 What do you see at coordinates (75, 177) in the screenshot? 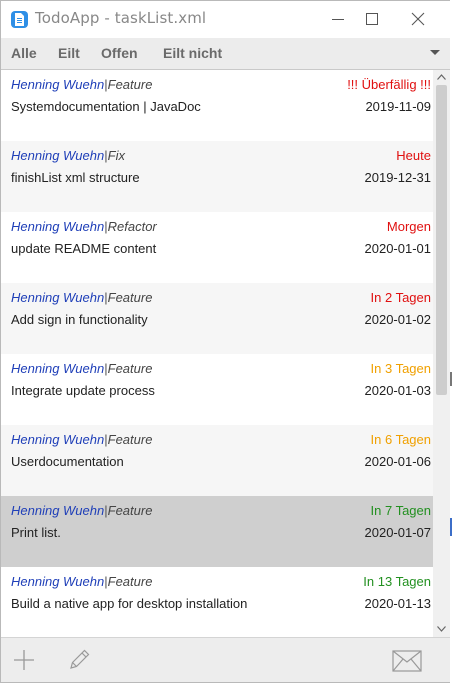
I see `task-title: finishList xml structure` at bounding box center [75, 177].